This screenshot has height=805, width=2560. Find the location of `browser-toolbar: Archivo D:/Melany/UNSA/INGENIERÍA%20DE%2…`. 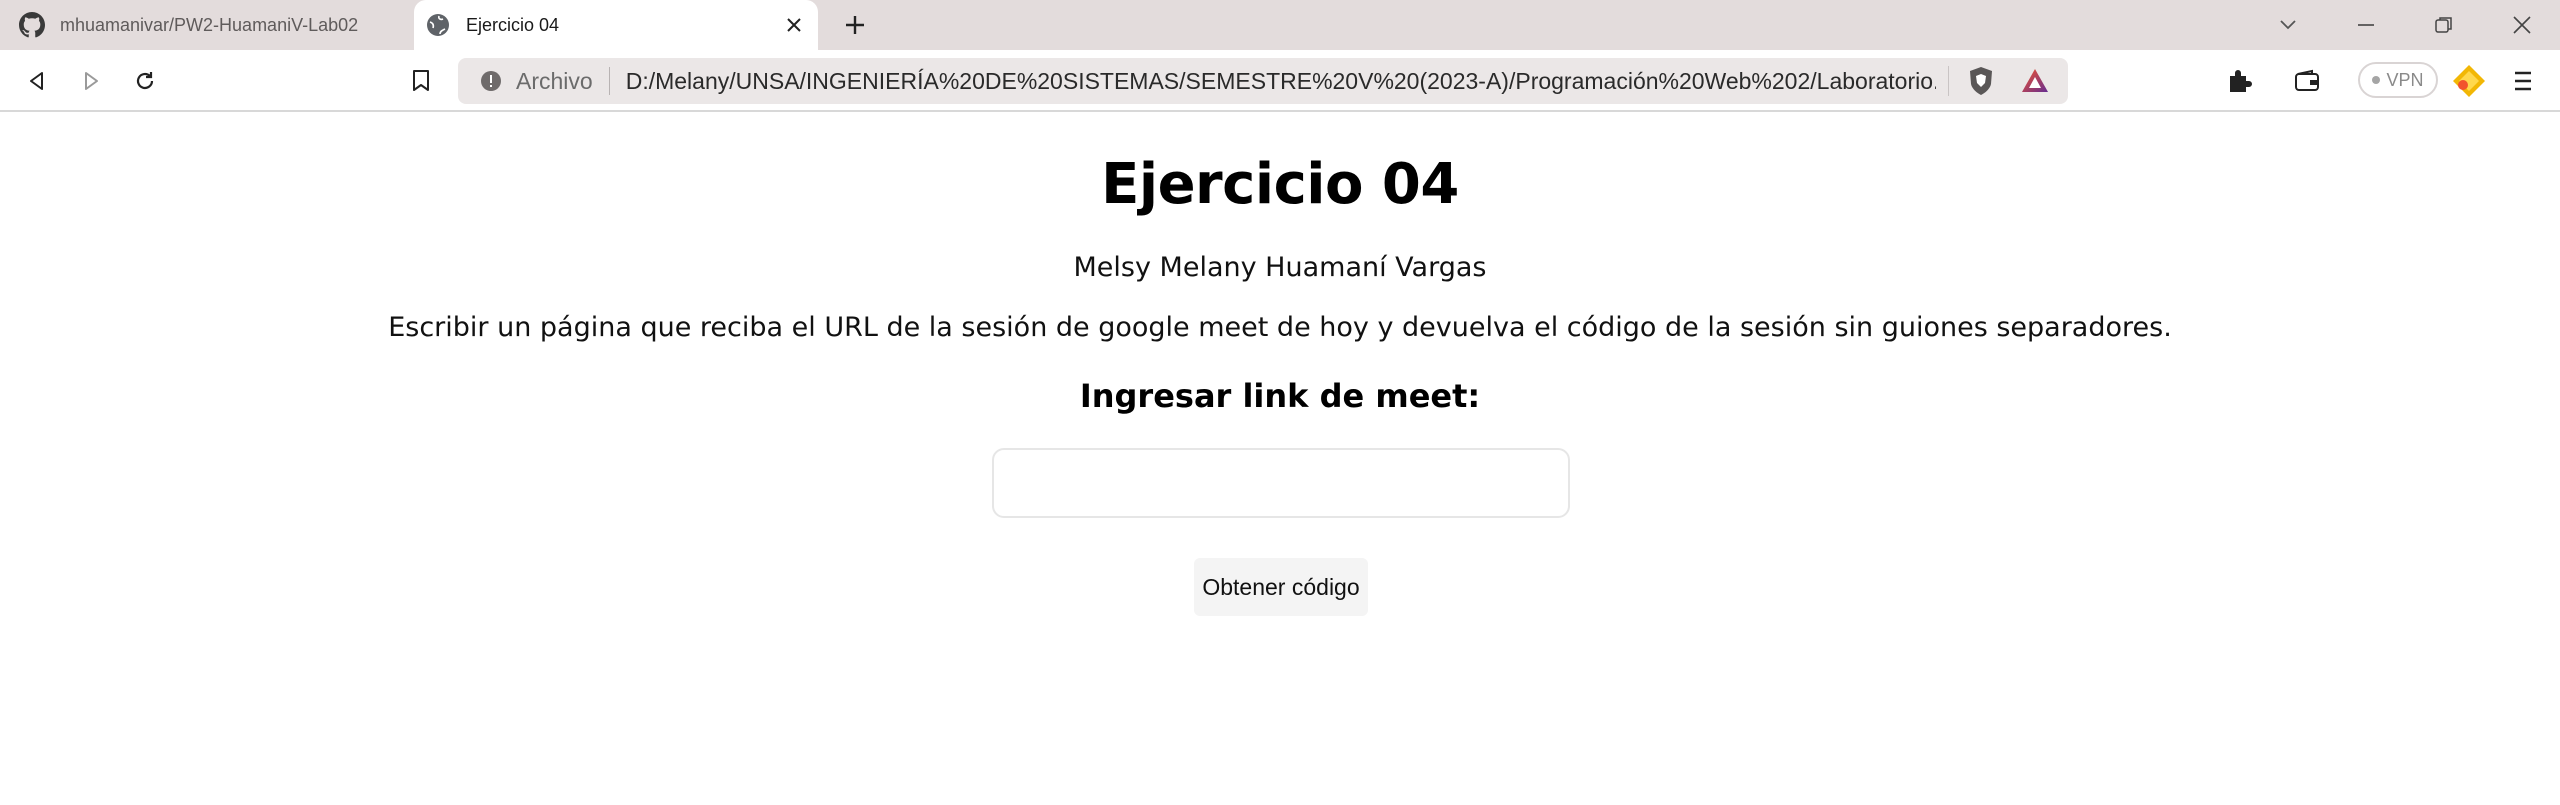

browser-toolbar: Archivo D:/Melany/UNSA/INGENIERÍA%20DE%2… is located at coordinates (1280, 81).